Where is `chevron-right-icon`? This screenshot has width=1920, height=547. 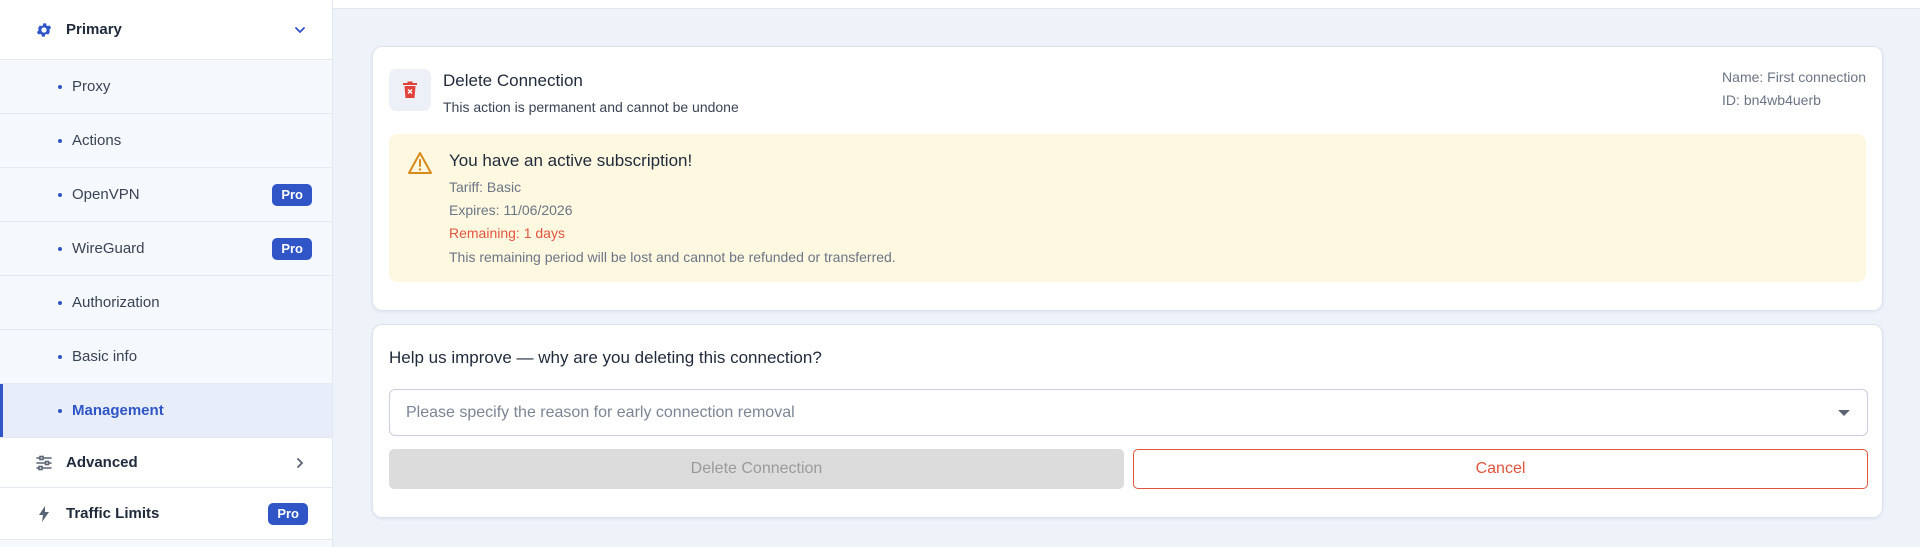 chevron-right-icon is located at coordinates (300, 463).